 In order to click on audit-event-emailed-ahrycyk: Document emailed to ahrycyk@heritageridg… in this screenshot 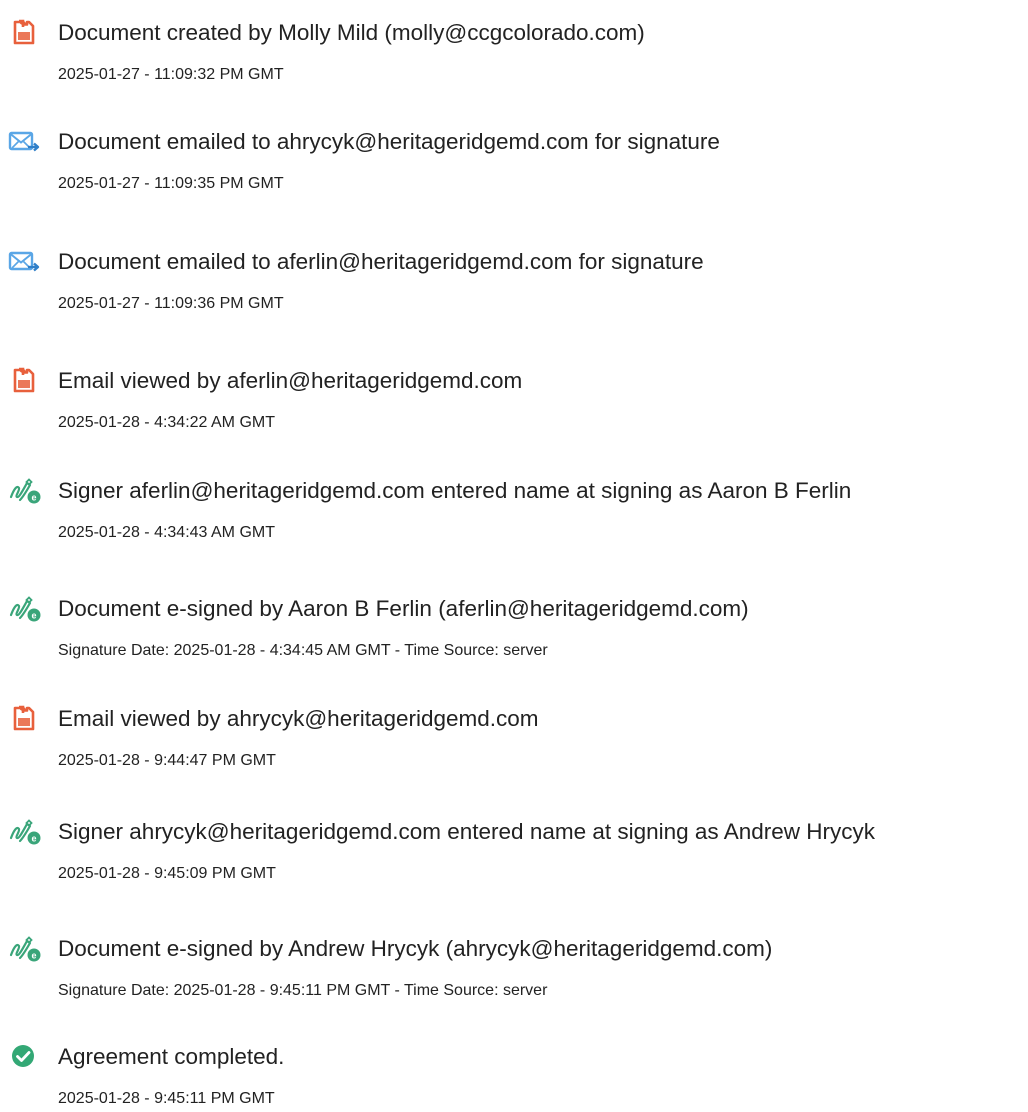, I will do `click(514, 157)`.